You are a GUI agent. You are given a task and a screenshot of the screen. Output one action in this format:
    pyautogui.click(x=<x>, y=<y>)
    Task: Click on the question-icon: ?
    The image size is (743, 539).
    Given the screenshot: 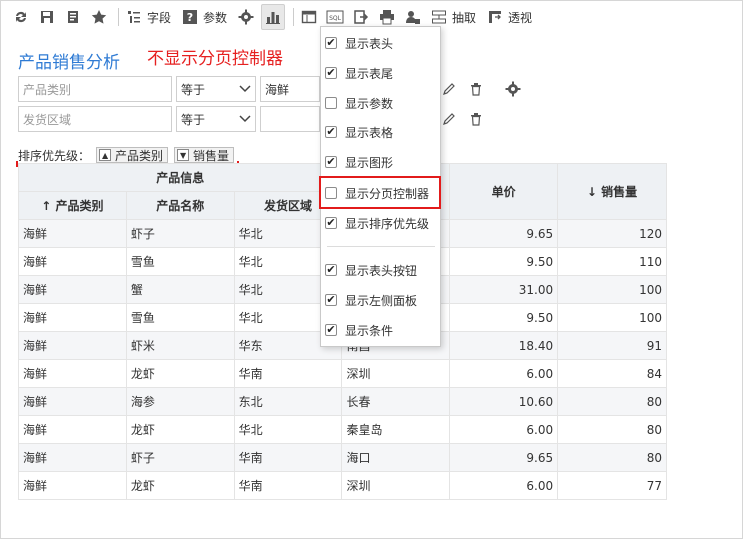 What is the action you would take?
    pyautogui.click(x=190, y=17)
    